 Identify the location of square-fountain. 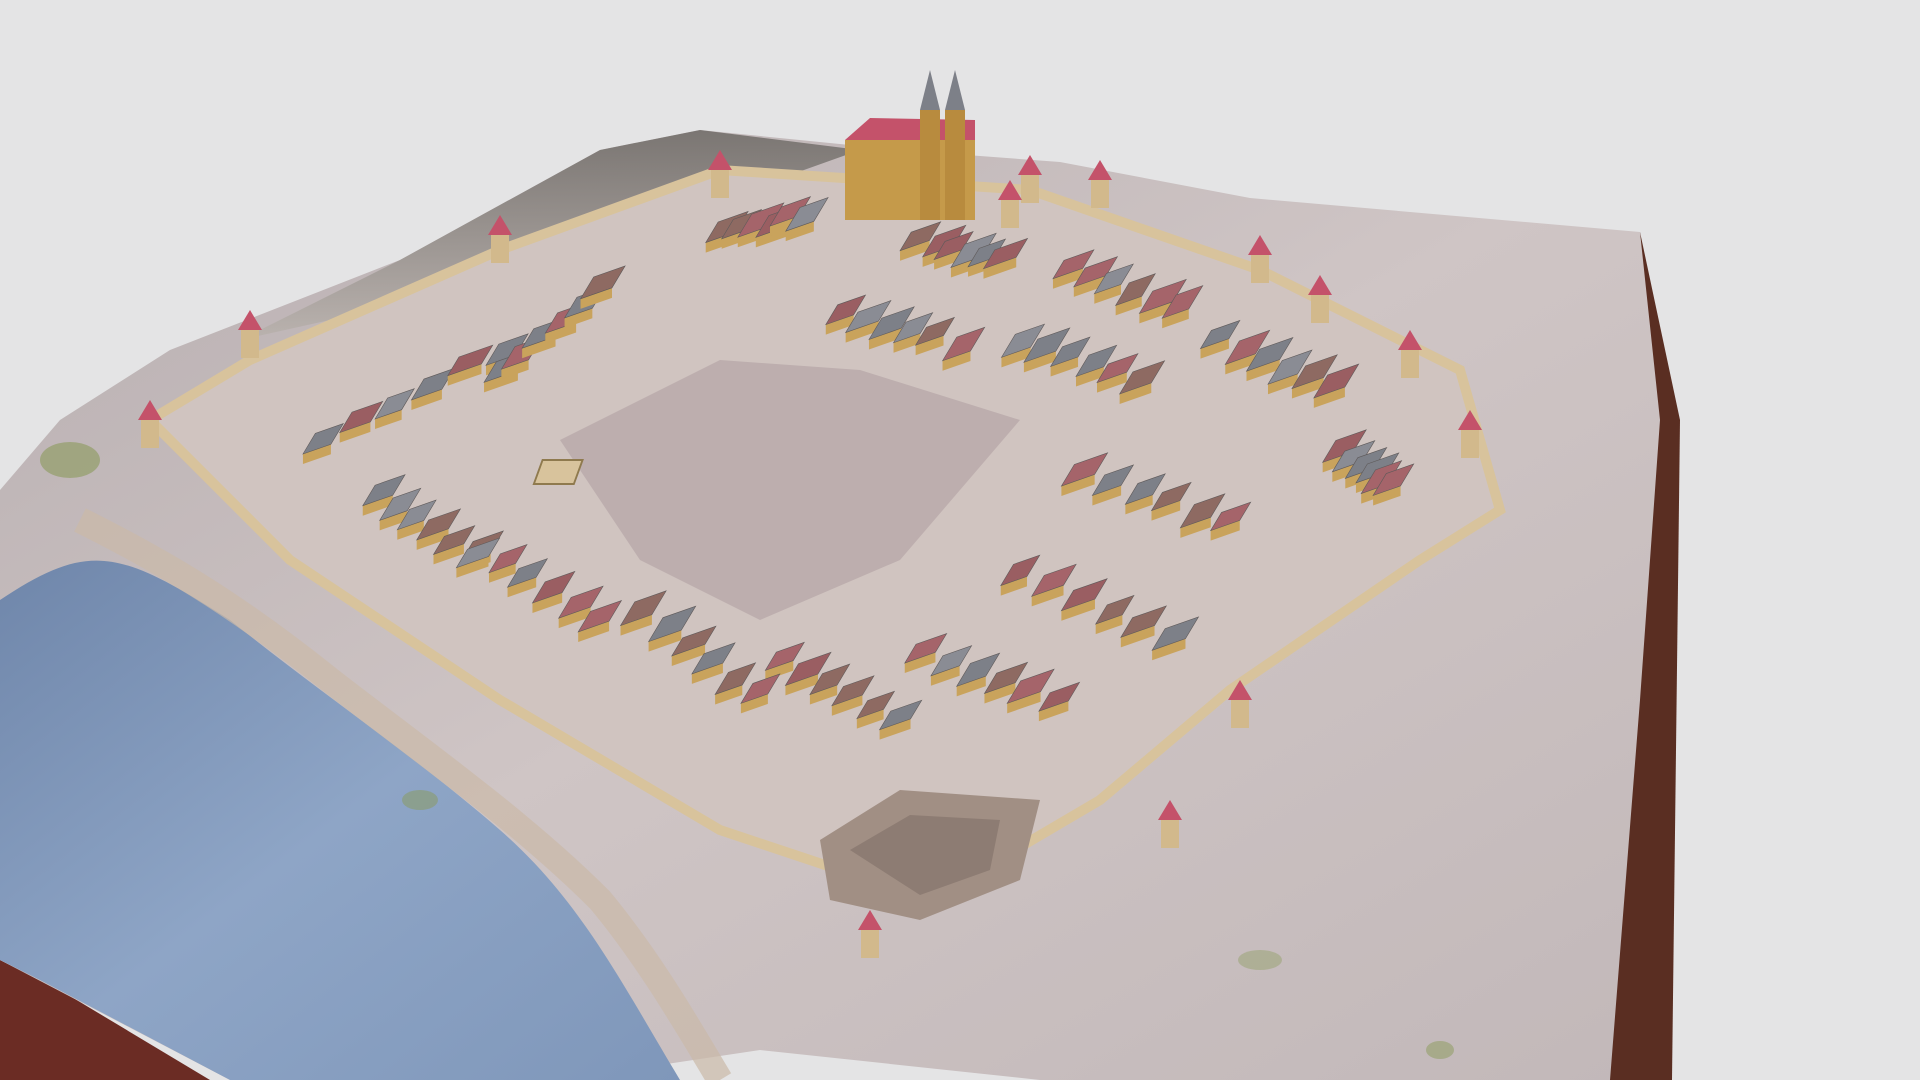
(558, 472).